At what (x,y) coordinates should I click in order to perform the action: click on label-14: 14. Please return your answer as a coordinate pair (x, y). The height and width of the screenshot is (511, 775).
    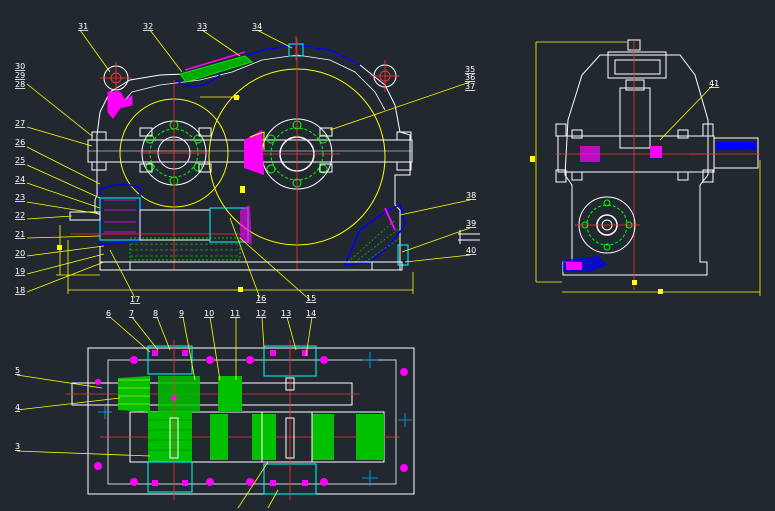
    Looking at the image, I should click on (311, 313).